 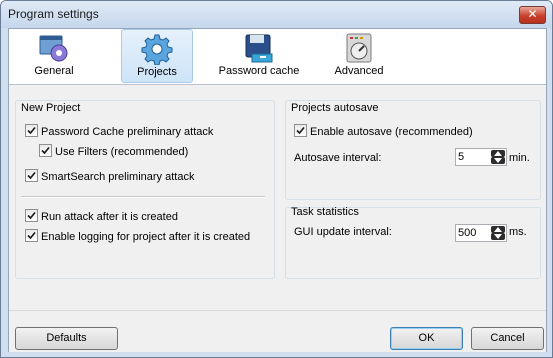 What do you see at coordinates (109, 217) in the screenshot?
I see `run-attack-label: Run attack after it is created` at bounding box center [109, 217].